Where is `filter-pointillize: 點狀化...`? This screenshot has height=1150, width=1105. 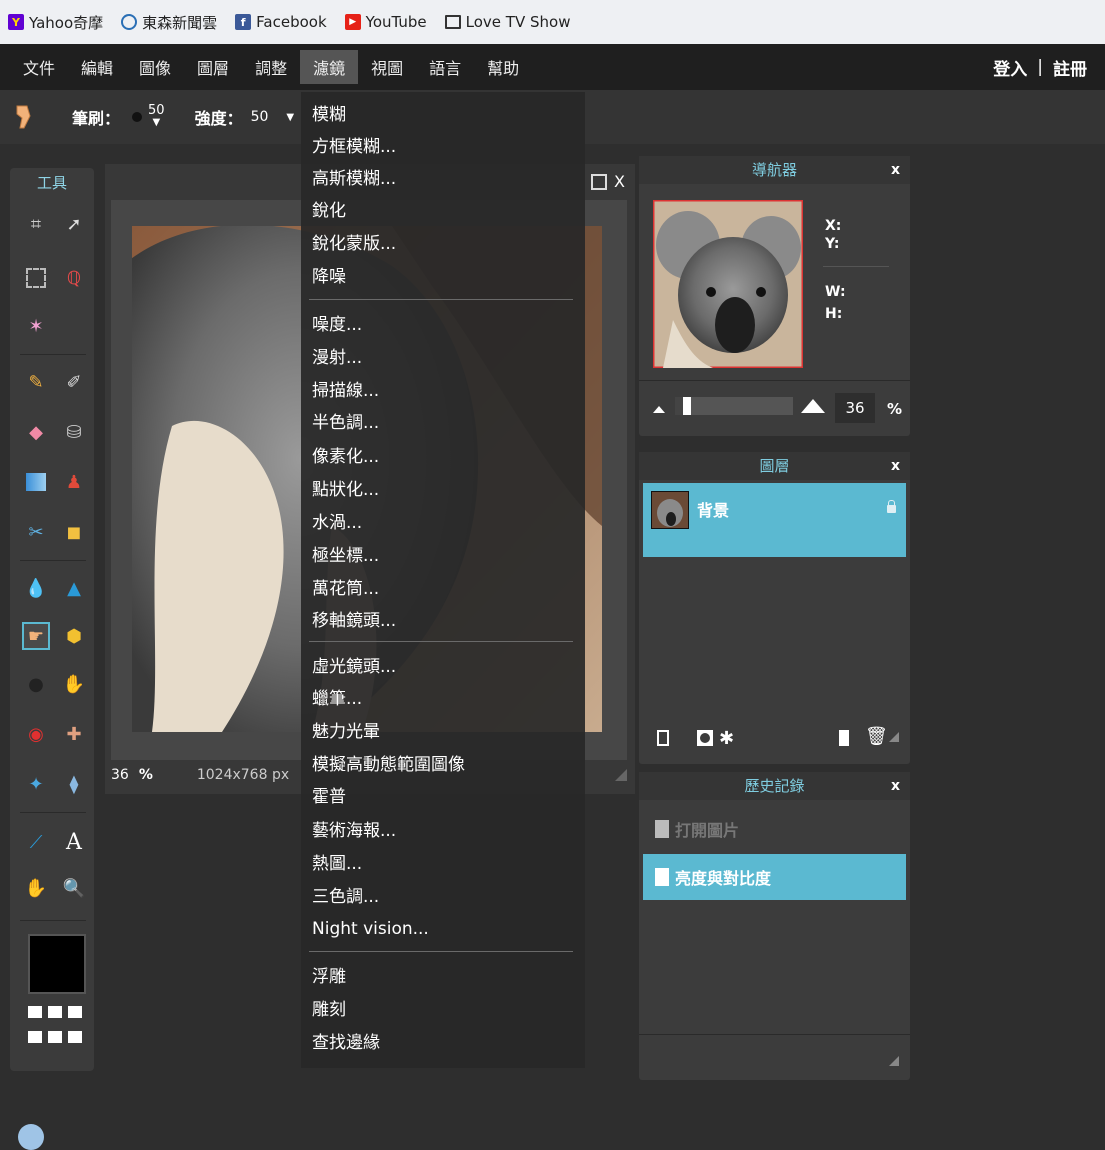 filter-pointillize: 點狀化... is located at coordinates (345, 490).